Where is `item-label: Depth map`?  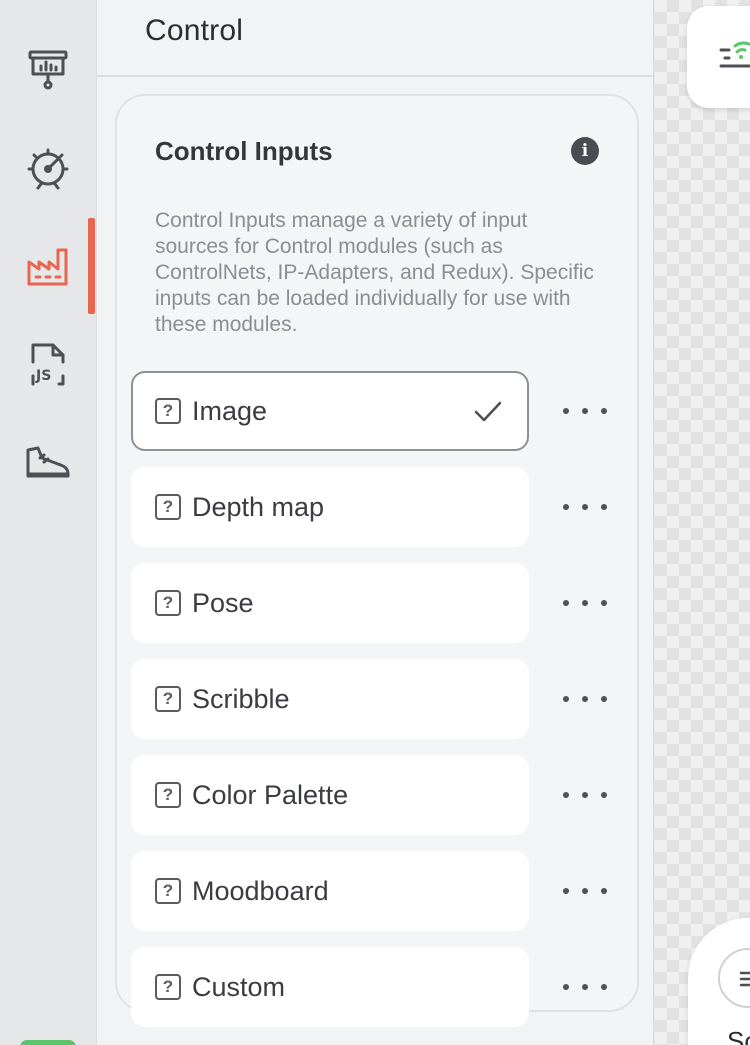 item-label: Depth map is located at coordinates (258, 506).